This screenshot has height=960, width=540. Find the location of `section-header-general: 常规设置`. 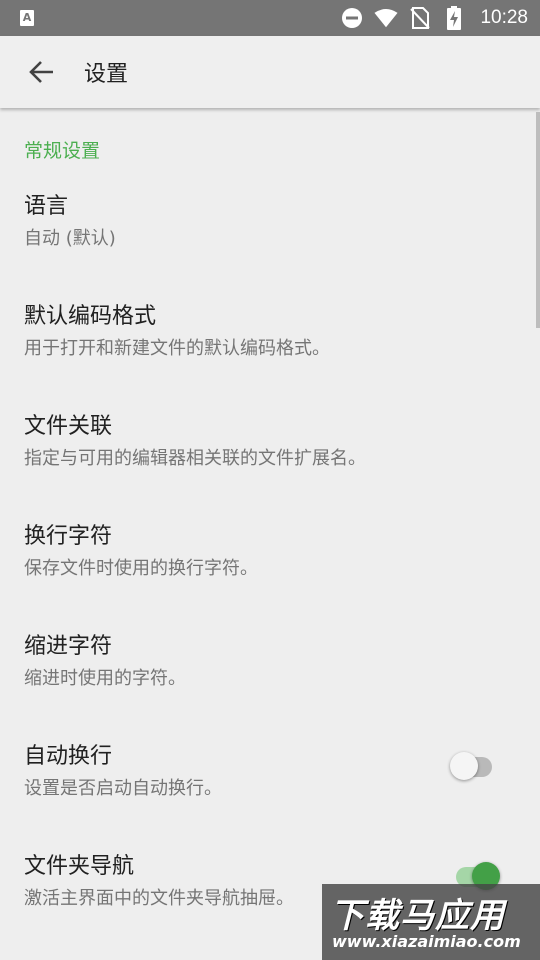

section-header-general: 常规设置 is located at coordinates (62, 151).